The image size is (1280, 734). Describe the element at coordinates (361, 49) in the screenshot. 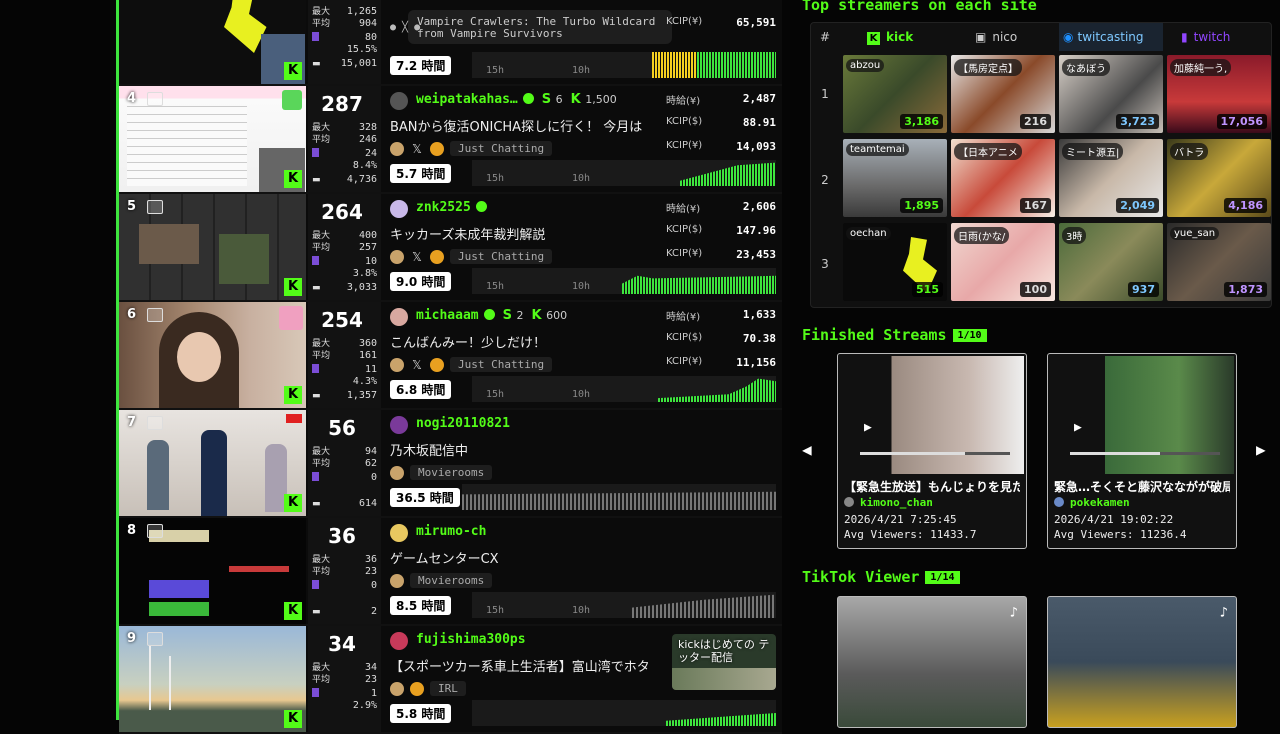

I see `stat-percent: 15.5%` at that location.